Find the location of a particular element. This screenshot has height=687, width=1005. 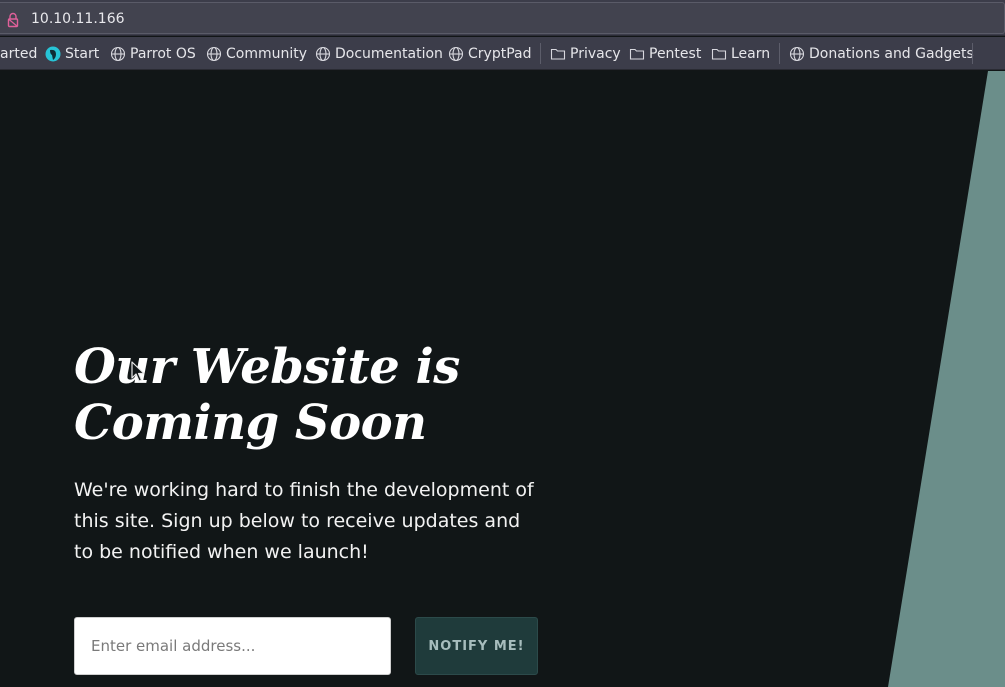

parrot-icon is located at coordinates (53, 54).